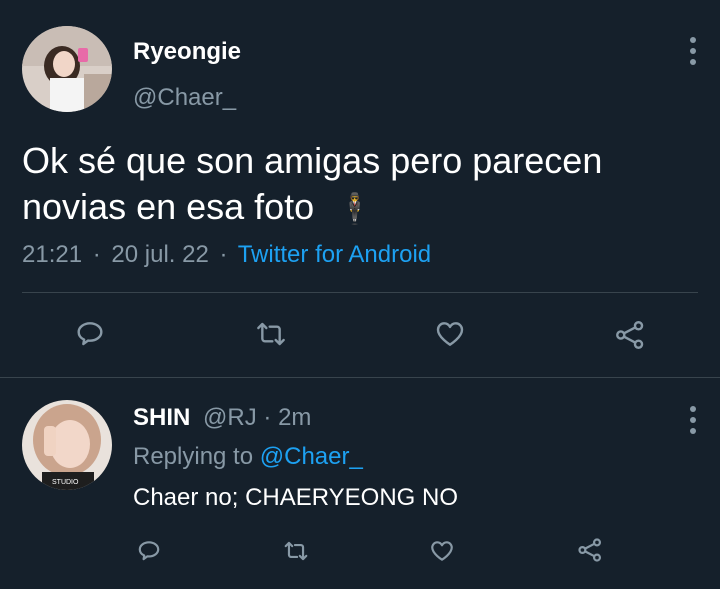 The width and height of the screenshot is (720, 589). Describe the element at coordinates (67, 69) in the screenshot. I see `author-avatar` at that location.